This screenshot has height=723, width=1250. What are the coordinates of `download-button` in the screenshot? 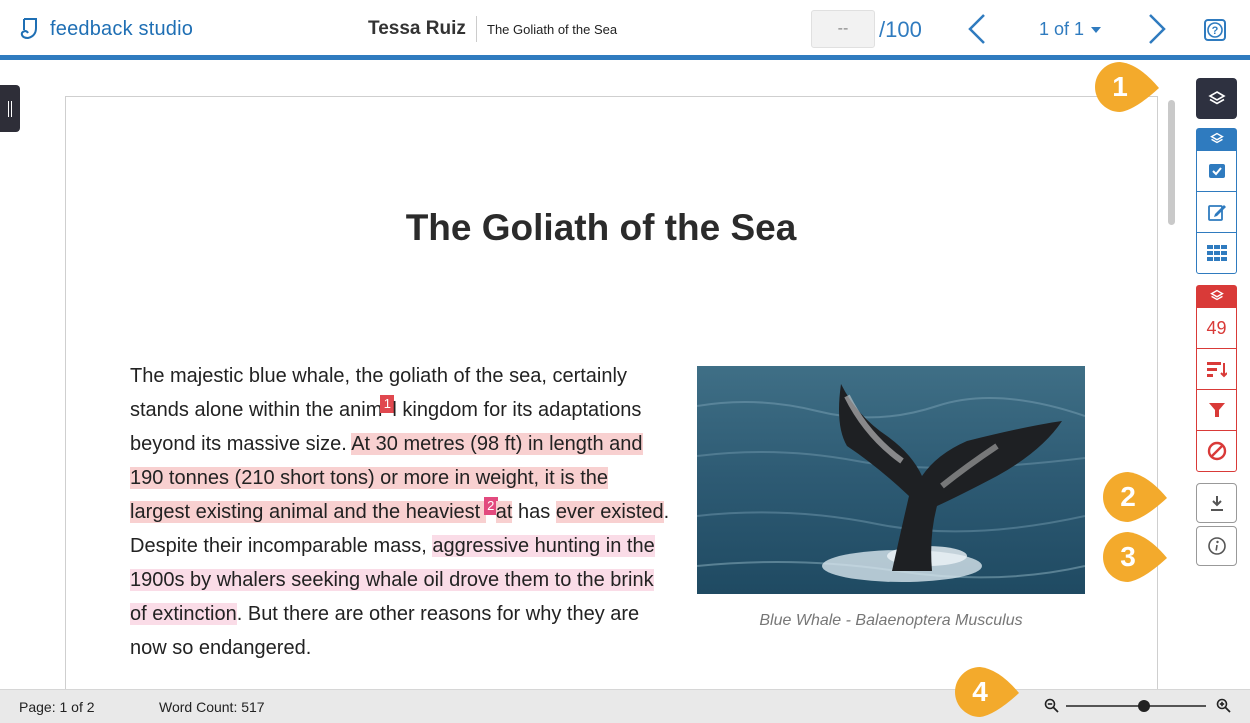 It's located at (1216, 503).